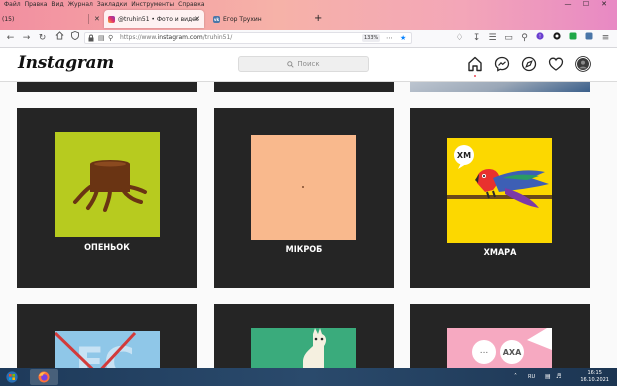  I want to click on tray-arrow-icon: ˄, so click(515, 377).